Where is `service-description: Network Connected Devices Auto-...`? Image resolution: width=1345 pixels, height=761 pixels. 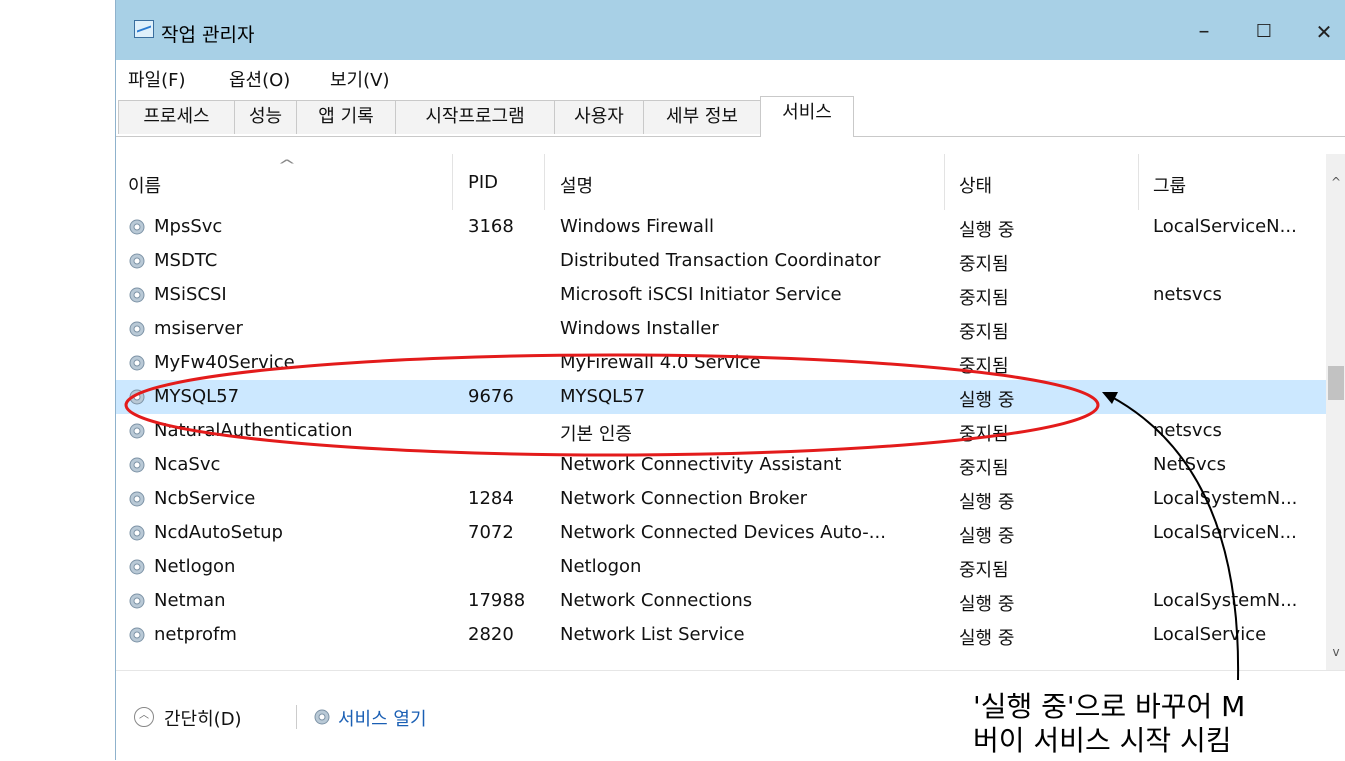
service-description: Network Connected Devices Auto-... is located at coordinates (723, 532).